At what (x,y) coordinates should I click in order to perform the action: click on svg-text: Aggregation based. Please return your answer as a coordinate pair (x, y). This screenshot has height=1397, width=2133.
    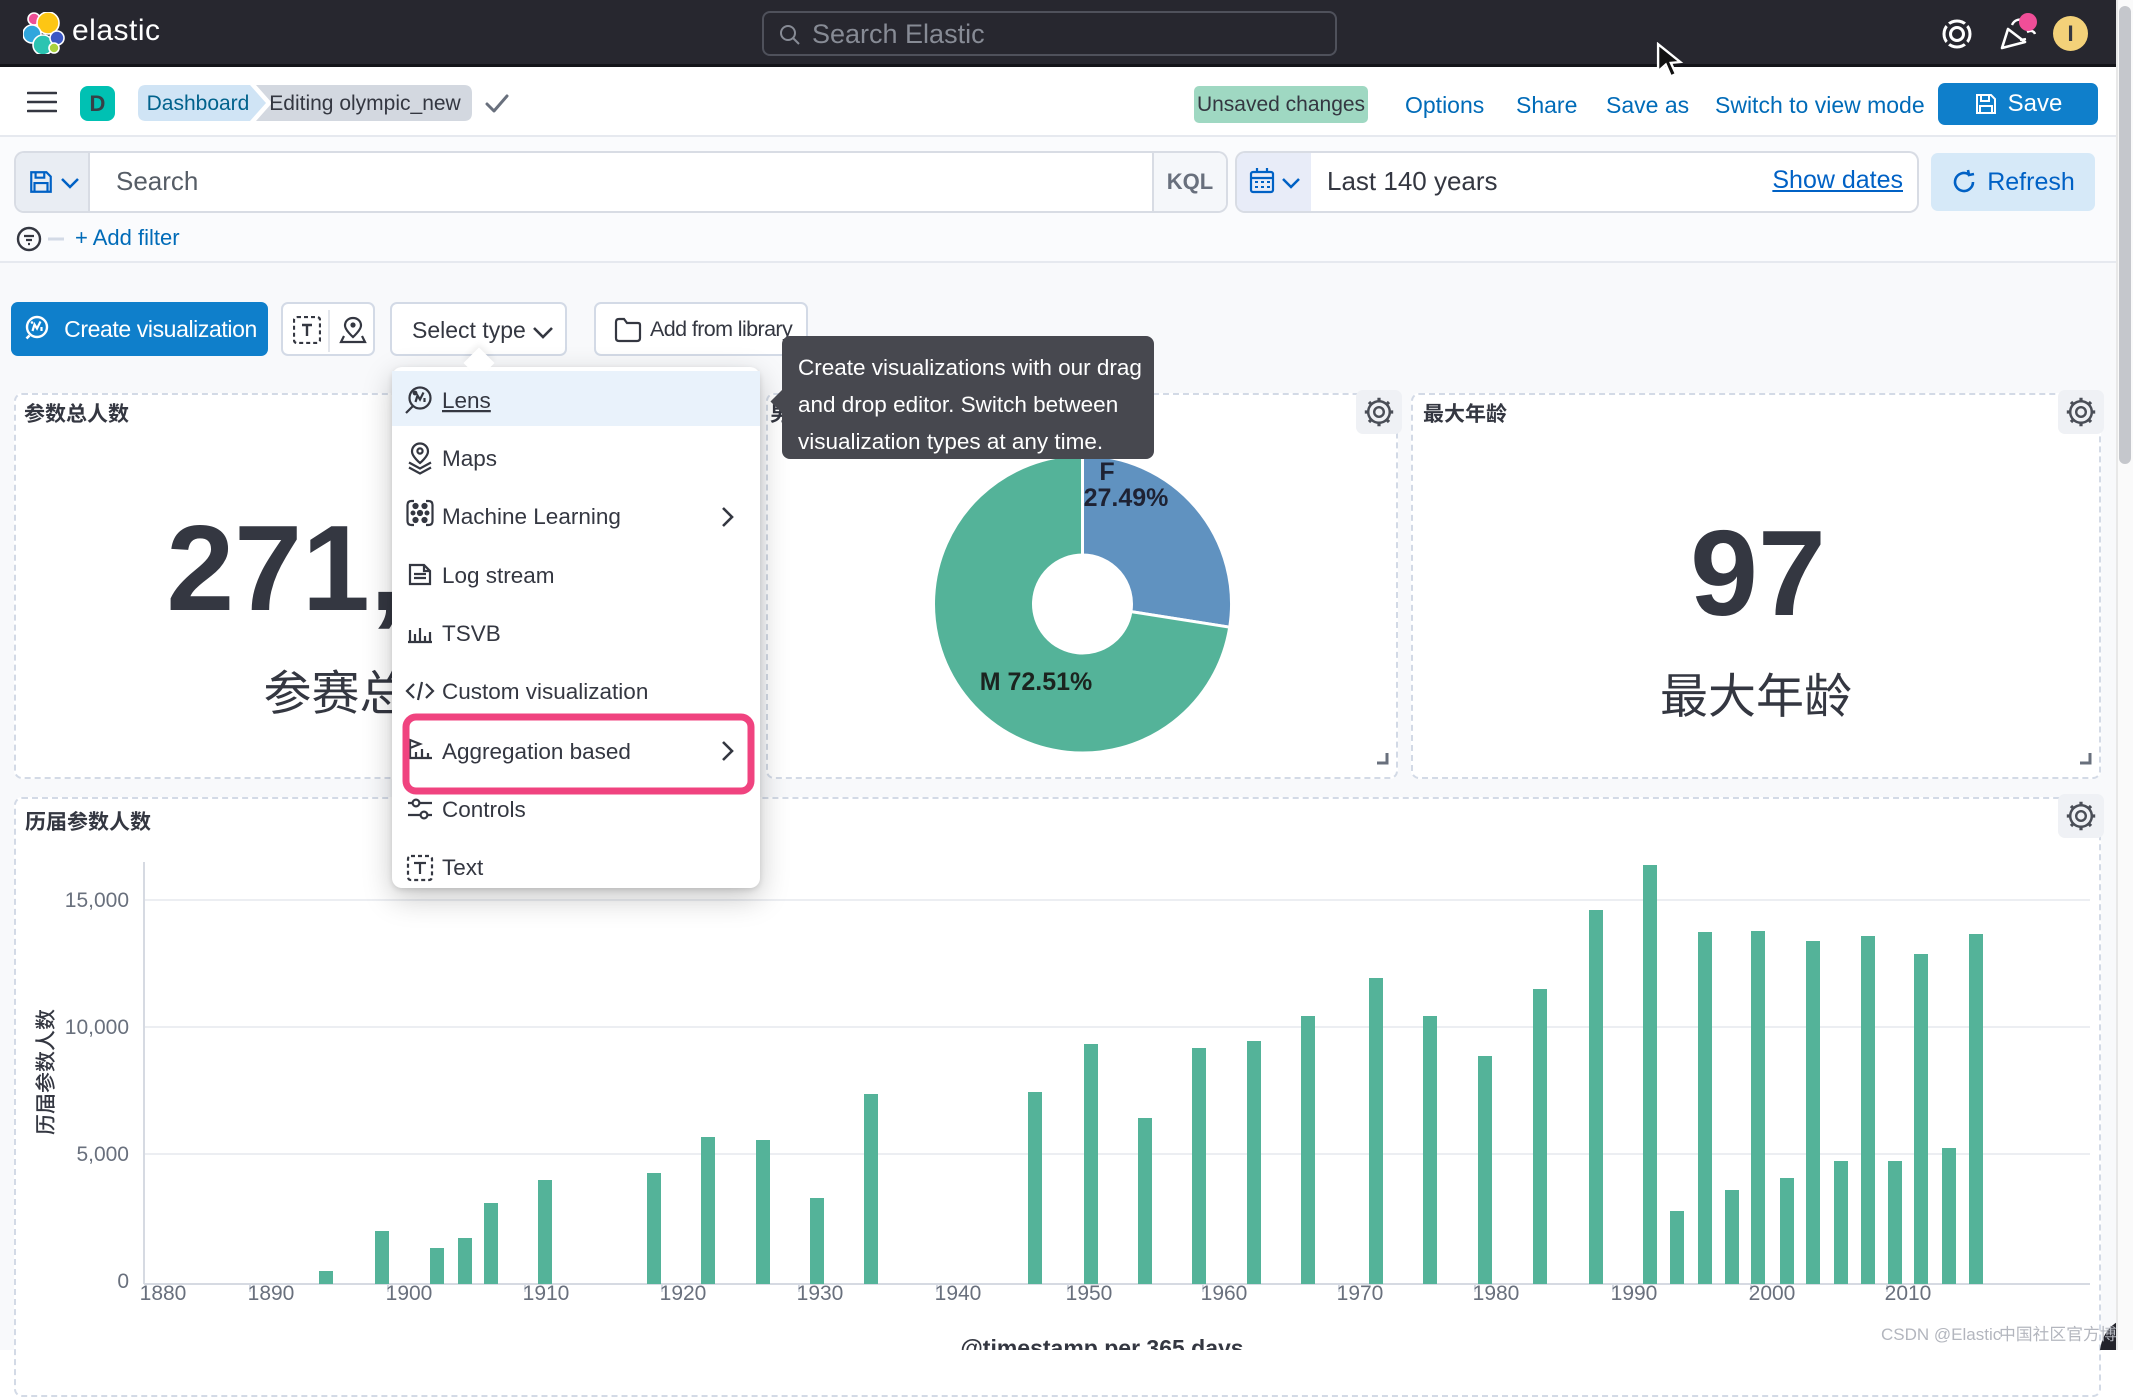
    Looking at the image, I should click on (536, 751).